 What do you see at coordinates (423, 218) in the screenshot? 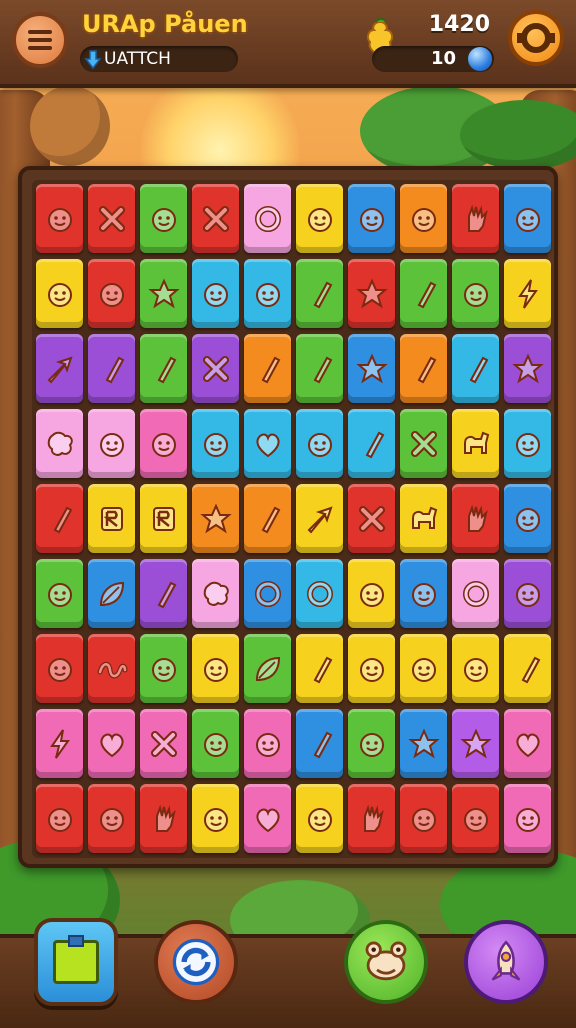
I see `tile-orange-face` at bounding box center [423, 218].